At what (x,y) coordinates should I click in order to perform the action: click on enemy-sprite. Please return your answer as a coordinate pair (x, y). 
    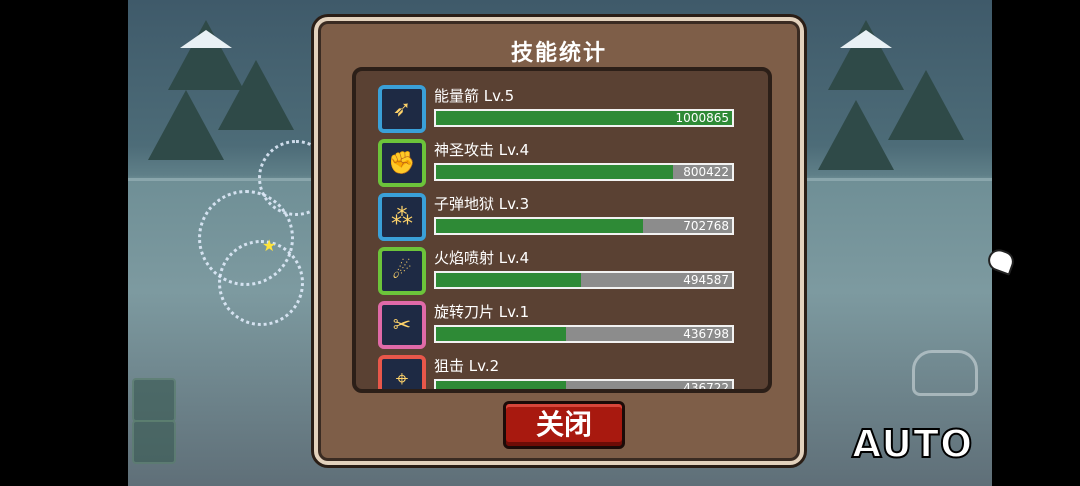
    Looking at the image, I should click on (945, 373).